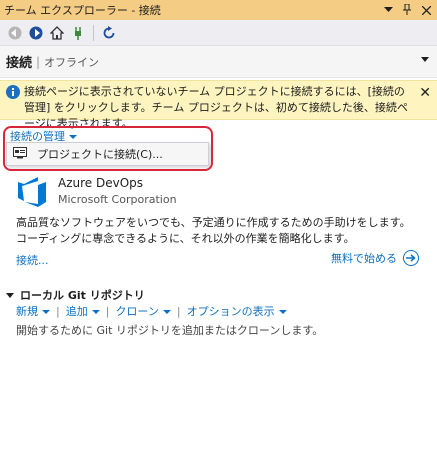  Describe the element at coordinates (218, 10) in the screenshot. I see `title-bar: チーム エクスプローラー - 接続` at that location.